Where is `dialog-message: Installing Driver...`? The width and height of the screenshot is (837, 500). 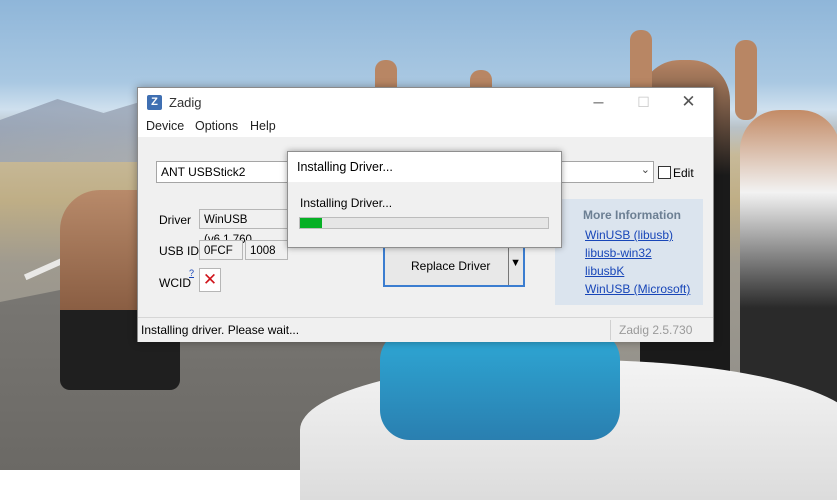
dialog-message: Installing Driver... is located at coordinates (346, 203).